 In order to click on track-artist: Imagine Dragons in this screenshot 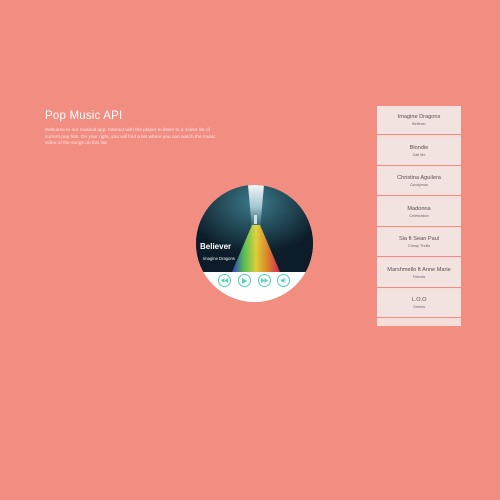, I will do `click(419, 117)`.